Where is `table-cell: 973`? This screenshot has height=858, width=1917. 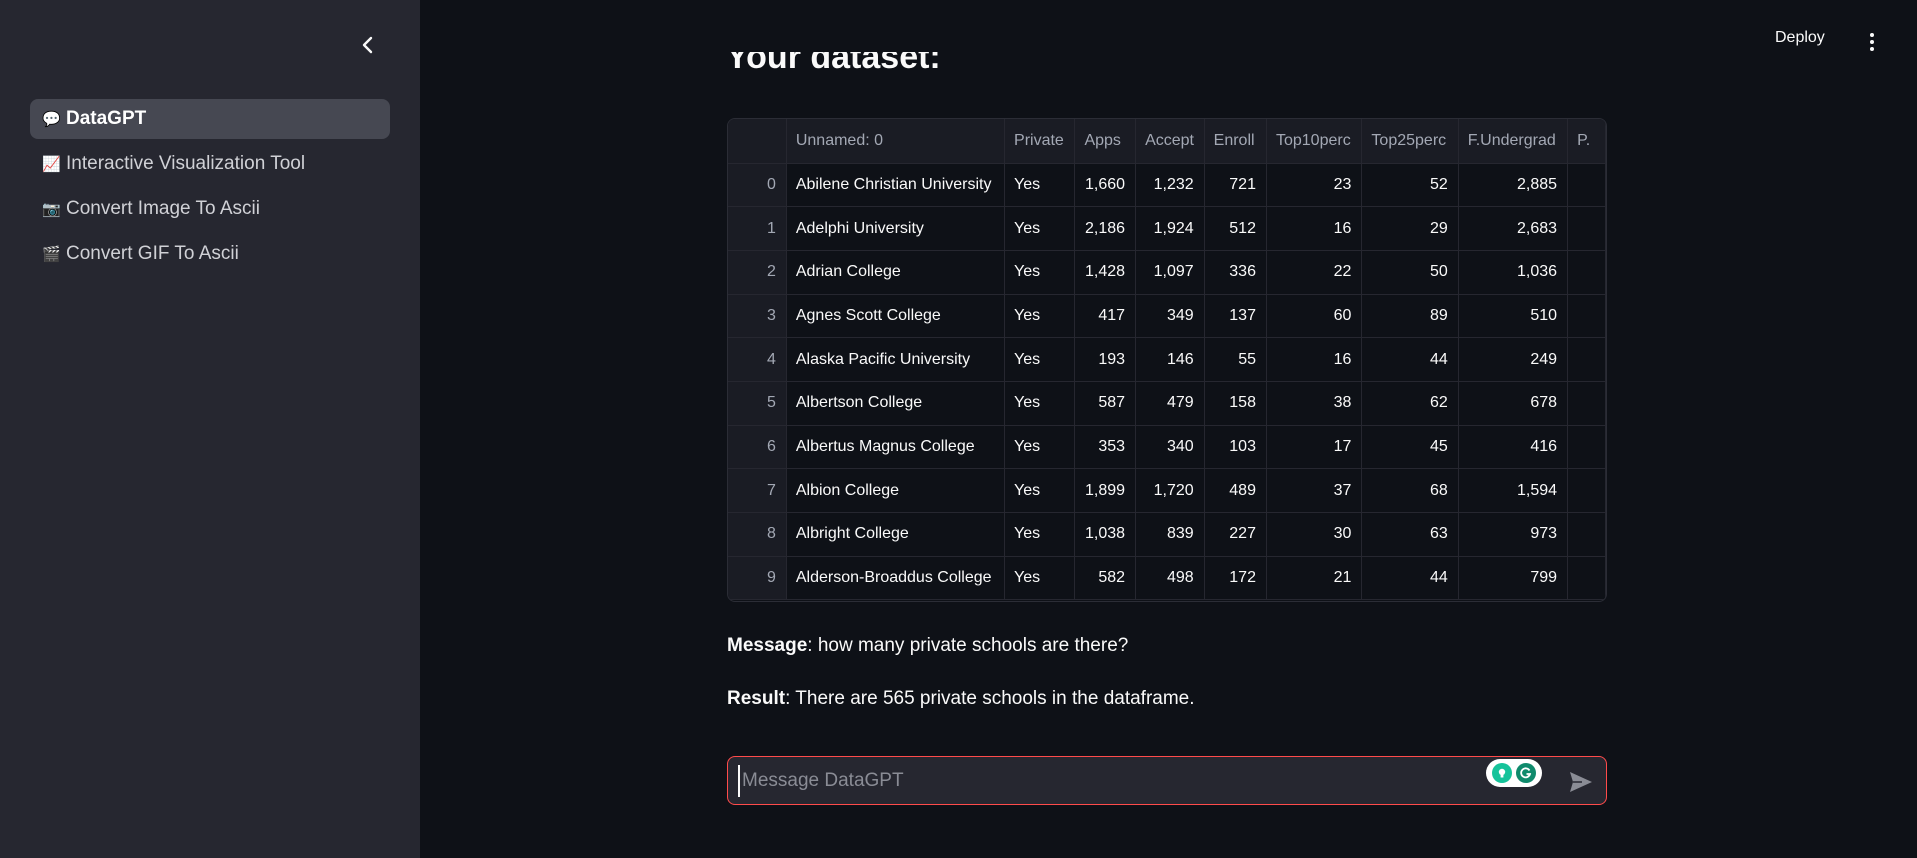 table-cell: 973 is located at coordinates (1513, 534).